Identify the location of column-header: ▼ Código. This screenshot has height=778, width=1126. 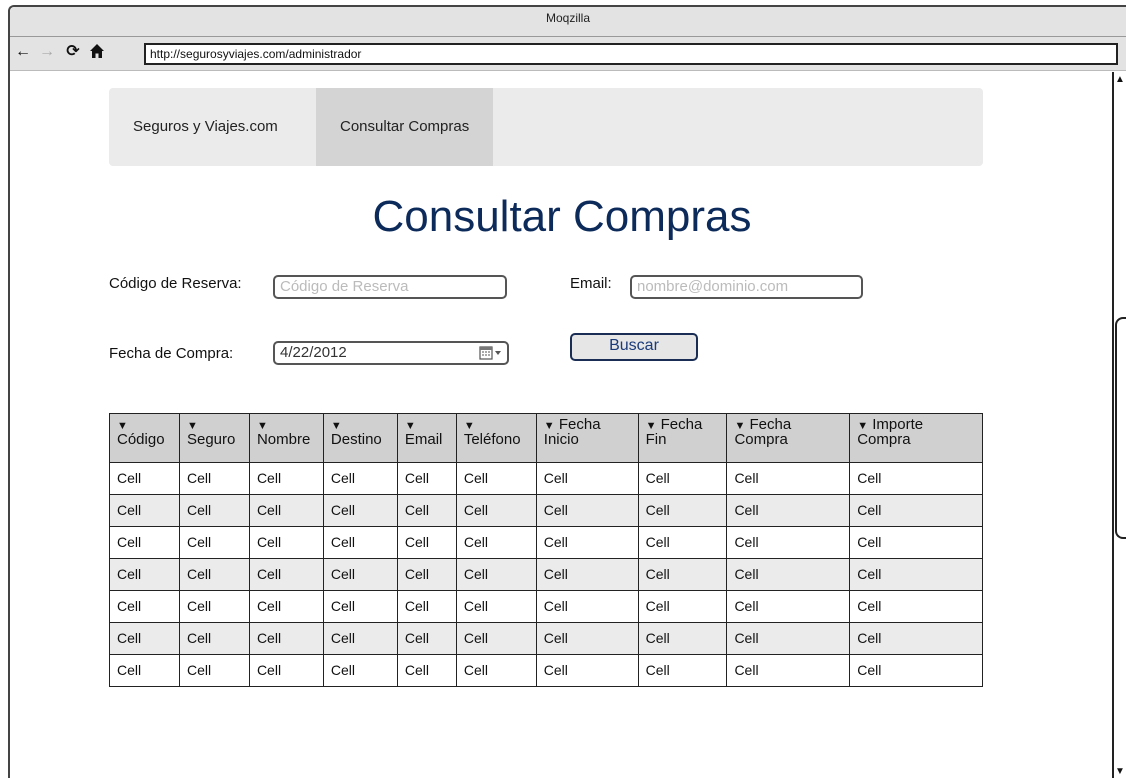
(144, 438).